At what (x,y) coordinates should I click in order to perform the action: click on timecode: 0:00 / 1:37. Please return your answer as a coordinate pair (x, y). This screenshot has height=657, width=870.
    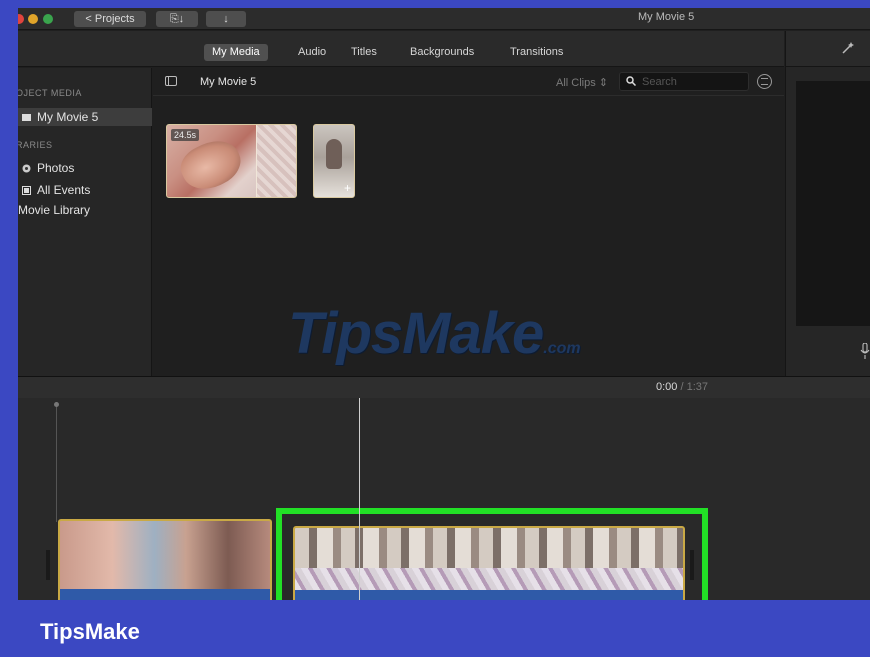
    Looking at the image, I should click on (682, 387).